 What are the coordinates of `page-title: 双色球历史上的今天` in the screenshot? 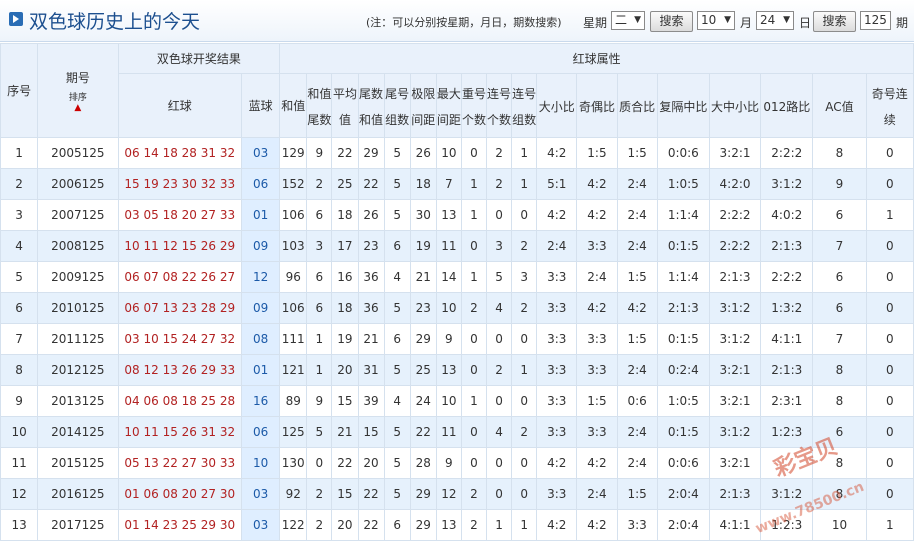 It's located at (115, 22).